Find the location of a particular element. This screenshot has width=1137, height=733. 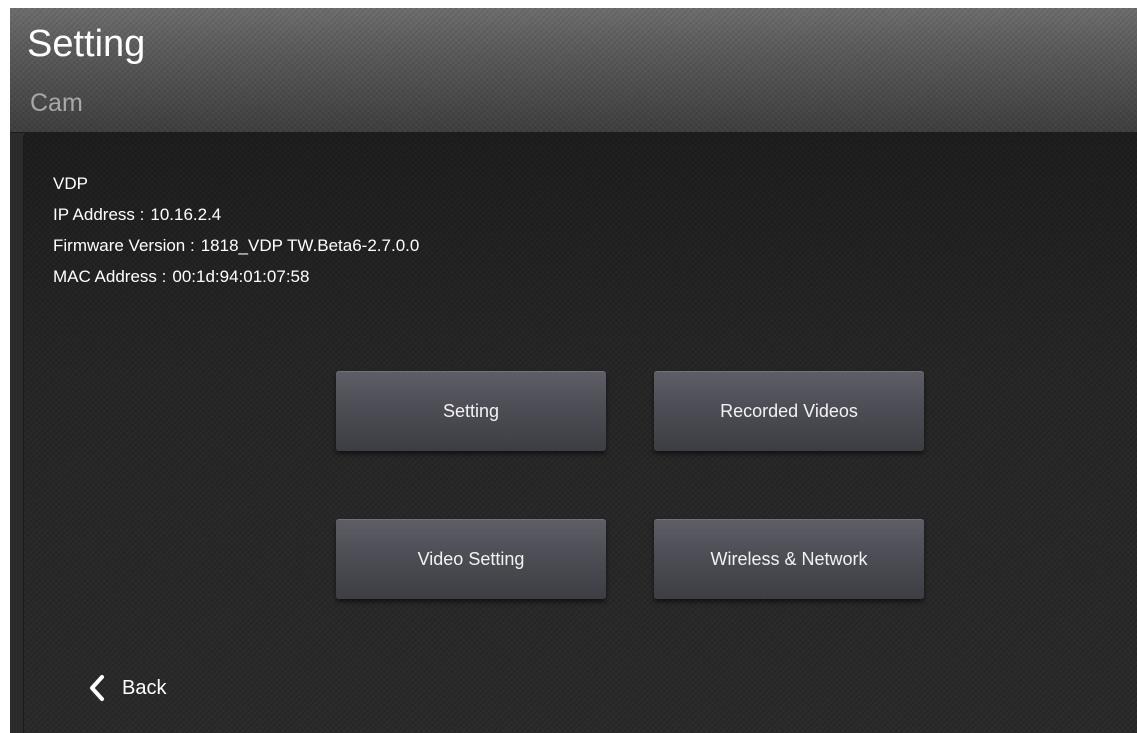

back-button: Back is located at coordinates (126, 688).